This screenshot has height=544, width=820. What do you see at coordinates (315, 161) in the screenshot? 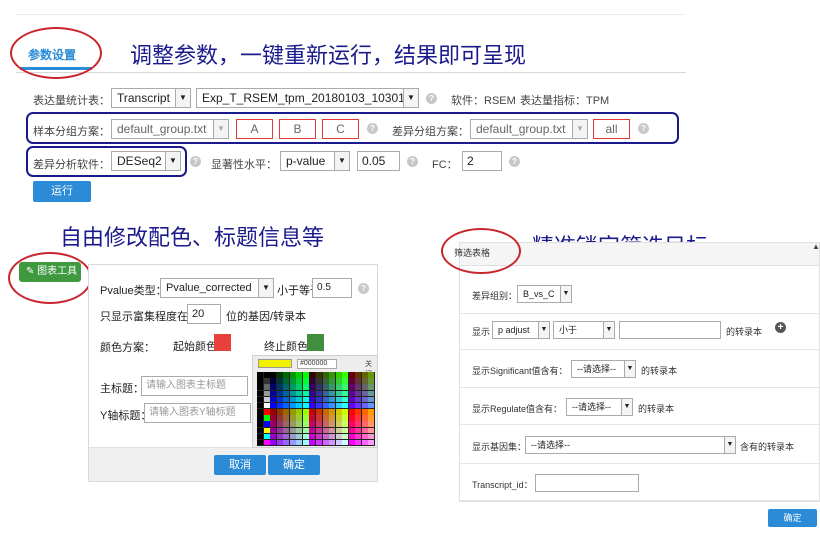
I see `sig-level-select: p-value ▼` at bounding box center [315, 161].